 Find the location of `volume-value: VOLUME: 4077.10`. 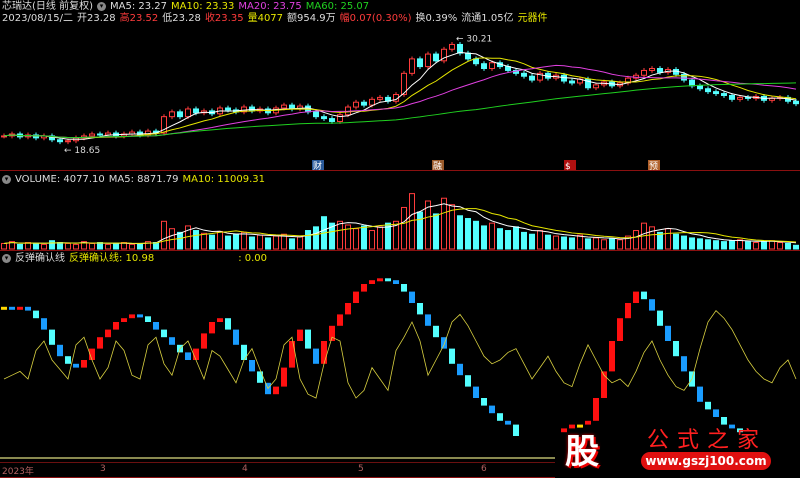

volume-value: VOLUME: 4077.10 is located at coordinates (60, 179).